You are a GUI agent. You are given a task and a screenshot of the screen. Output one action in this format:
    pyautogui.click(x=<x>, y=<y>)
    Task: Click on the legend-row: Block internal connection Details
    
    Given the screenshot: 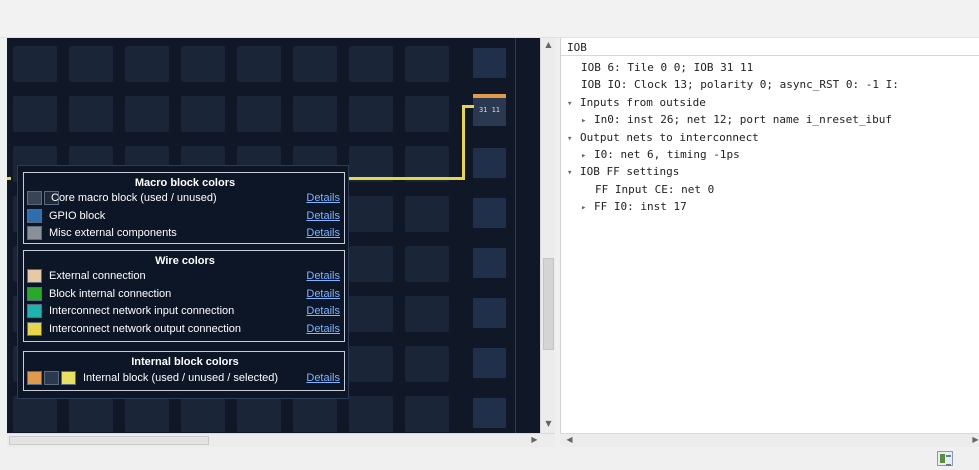 What is the action you would take?
    pyautogui.click(x=185, y=294)
    